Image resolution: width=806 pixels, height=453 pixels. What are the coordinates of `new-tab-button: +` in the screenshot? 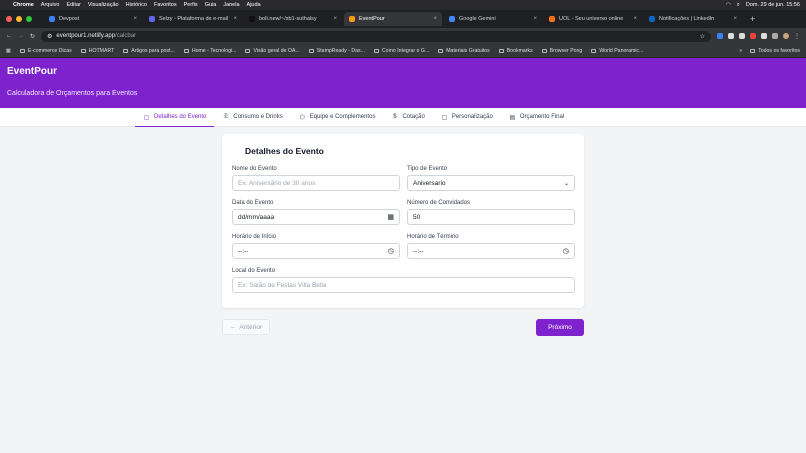 It's located at (752, 19).